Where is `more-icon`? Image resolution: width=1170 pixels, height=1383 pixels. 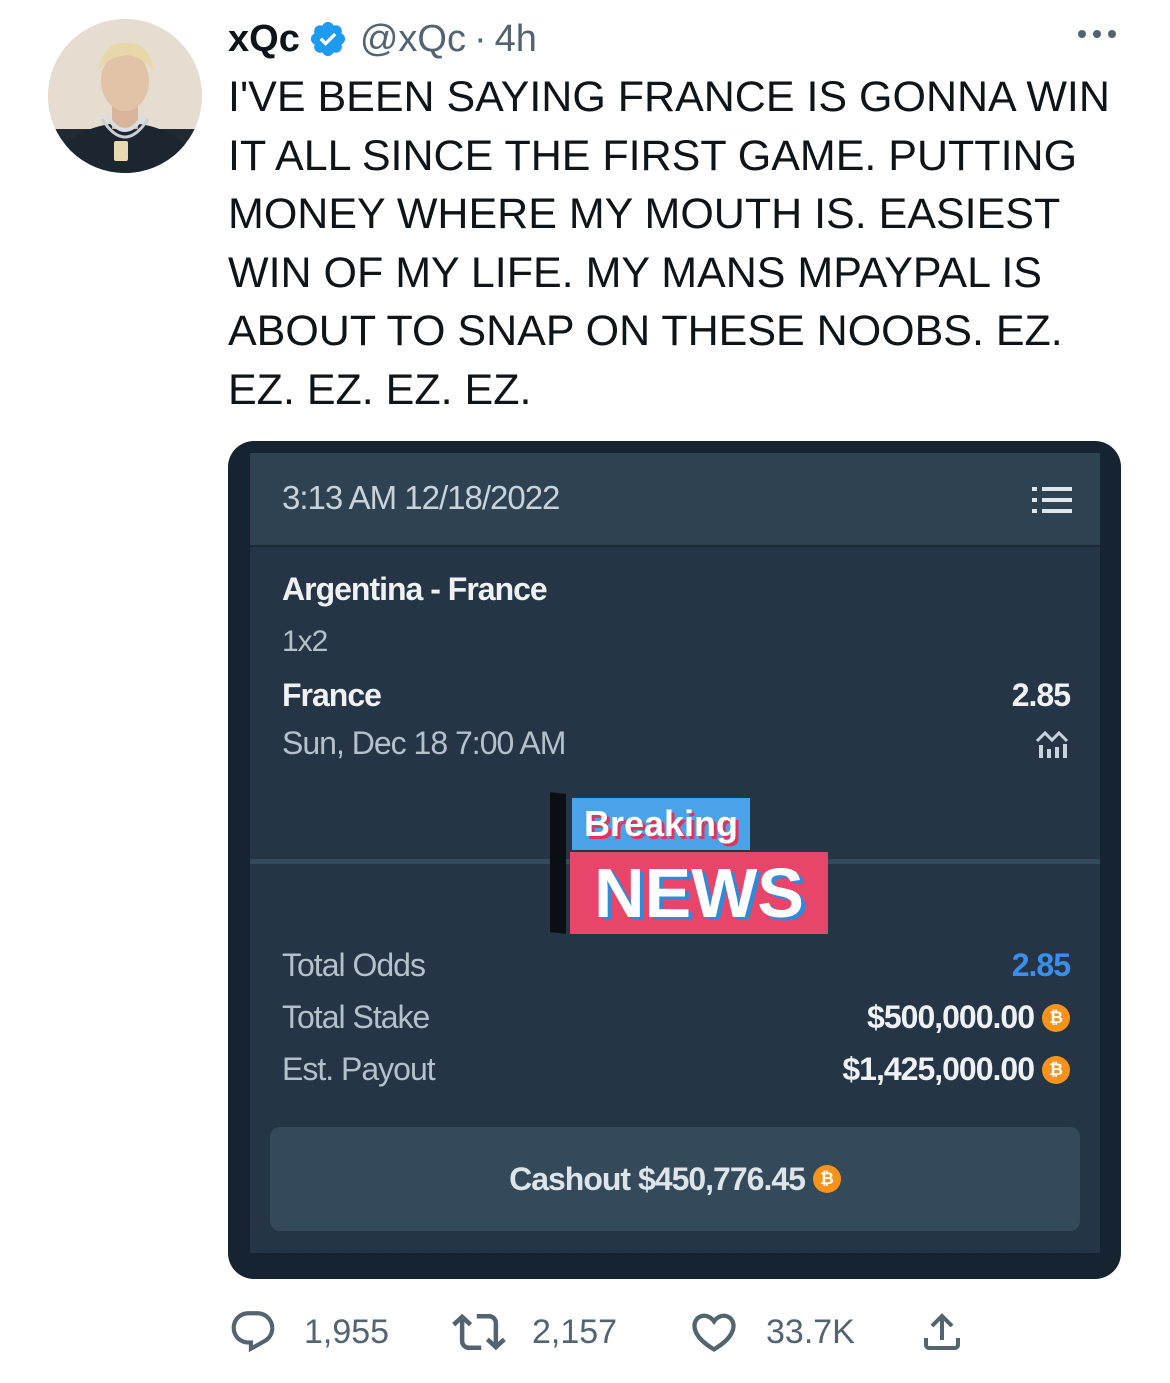 more-icon is located at coordinates (1097, 34).